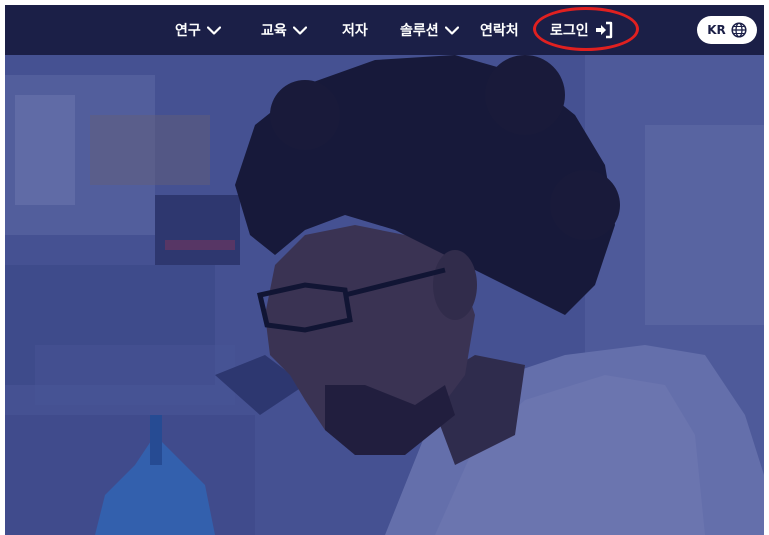 The image size is (769, 535). Describe the element at coordinates (188, 31) in the screenshot. I see `nav-item-label: 연구` at that location.